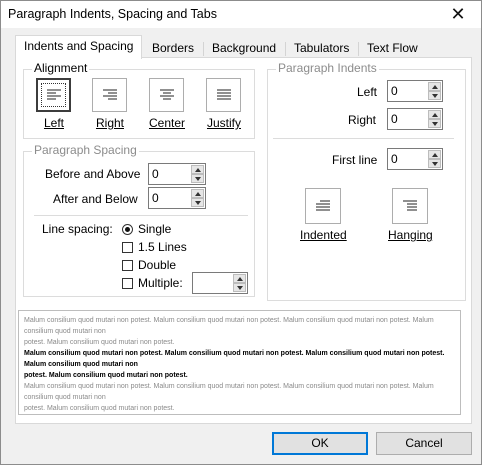 The height and width of the screenshot is (465, 482). I want to click on multiple-input, so click(214, 283).